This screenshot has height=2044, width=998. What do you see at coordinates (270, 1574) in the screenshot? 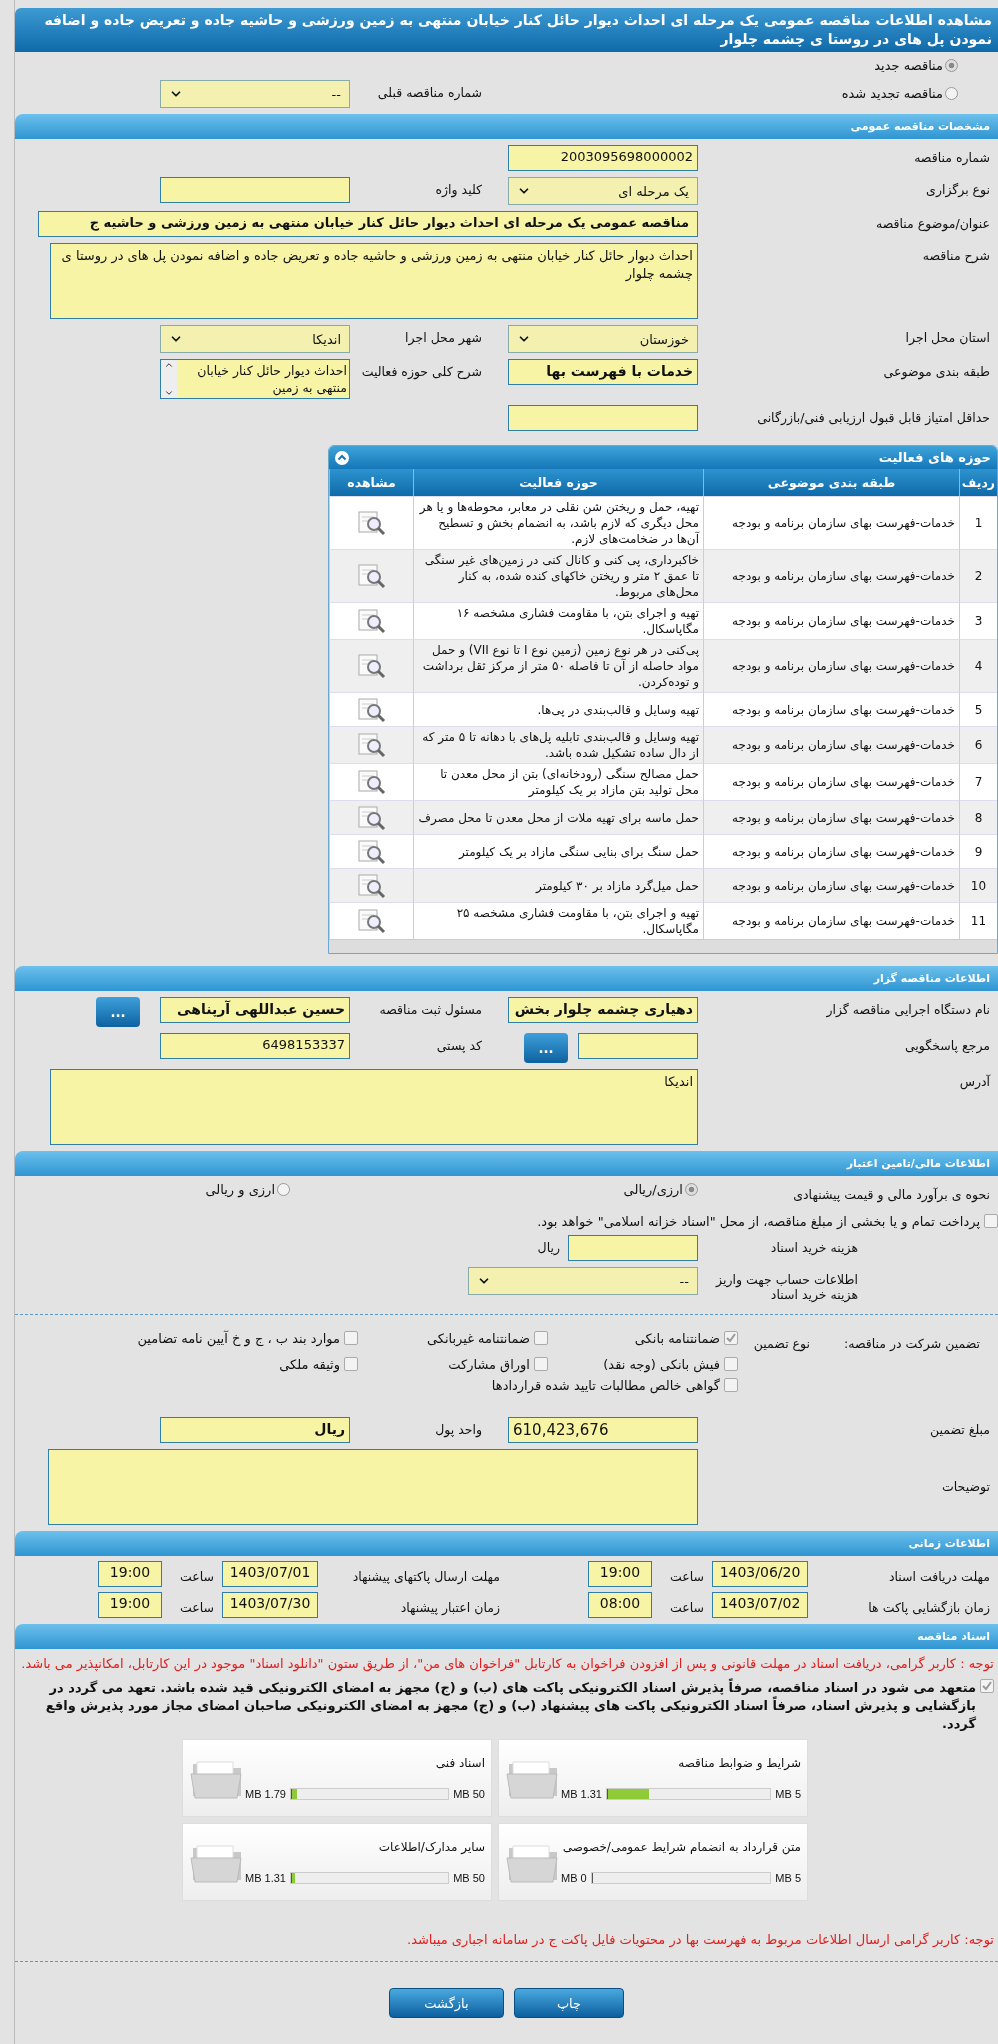
I see `date-field: 1403/07/01` at bounding box center [270, 1574].